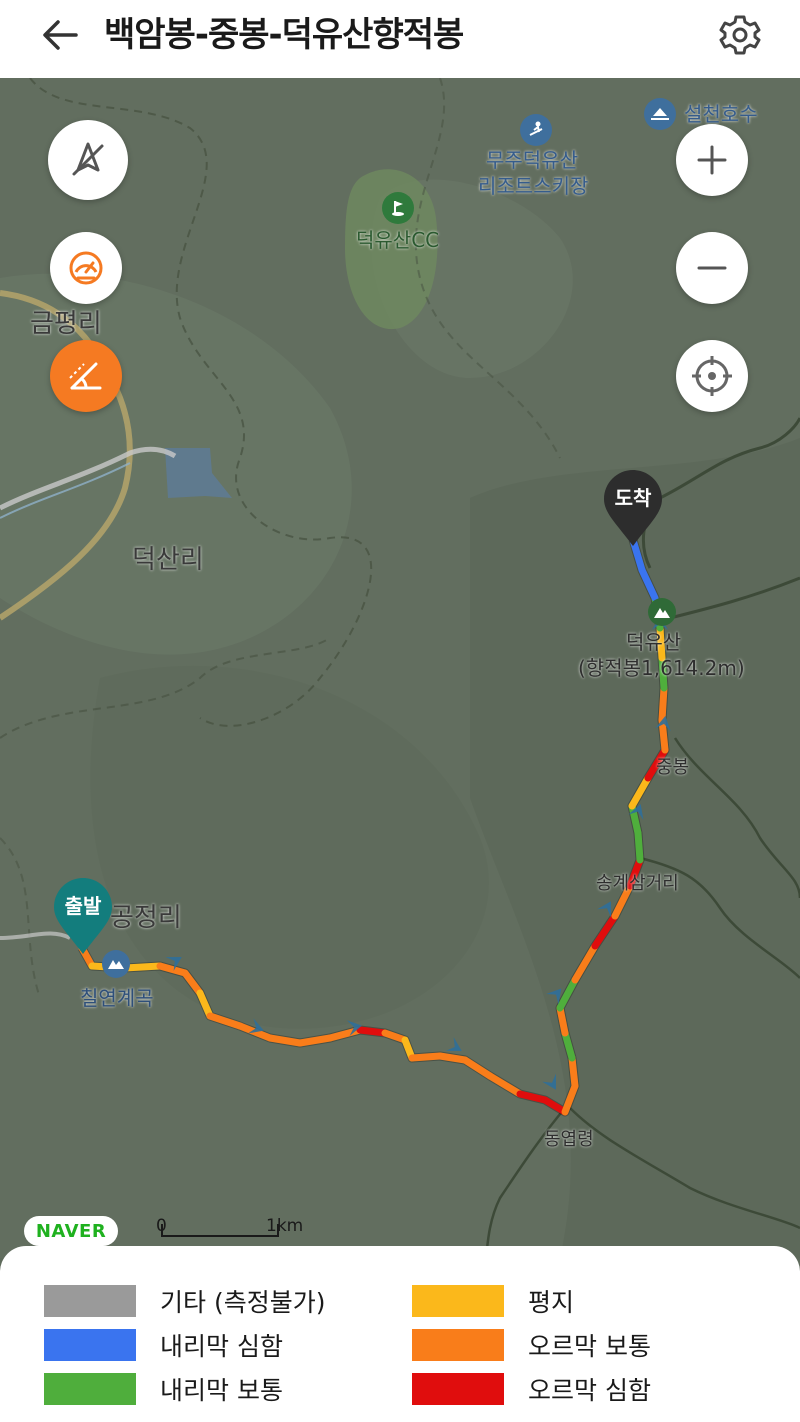 Image resolution: width=800 pixels, height=1422 pixels. I want to click on legend-label: 내리막 보통, so click(221, 1390).